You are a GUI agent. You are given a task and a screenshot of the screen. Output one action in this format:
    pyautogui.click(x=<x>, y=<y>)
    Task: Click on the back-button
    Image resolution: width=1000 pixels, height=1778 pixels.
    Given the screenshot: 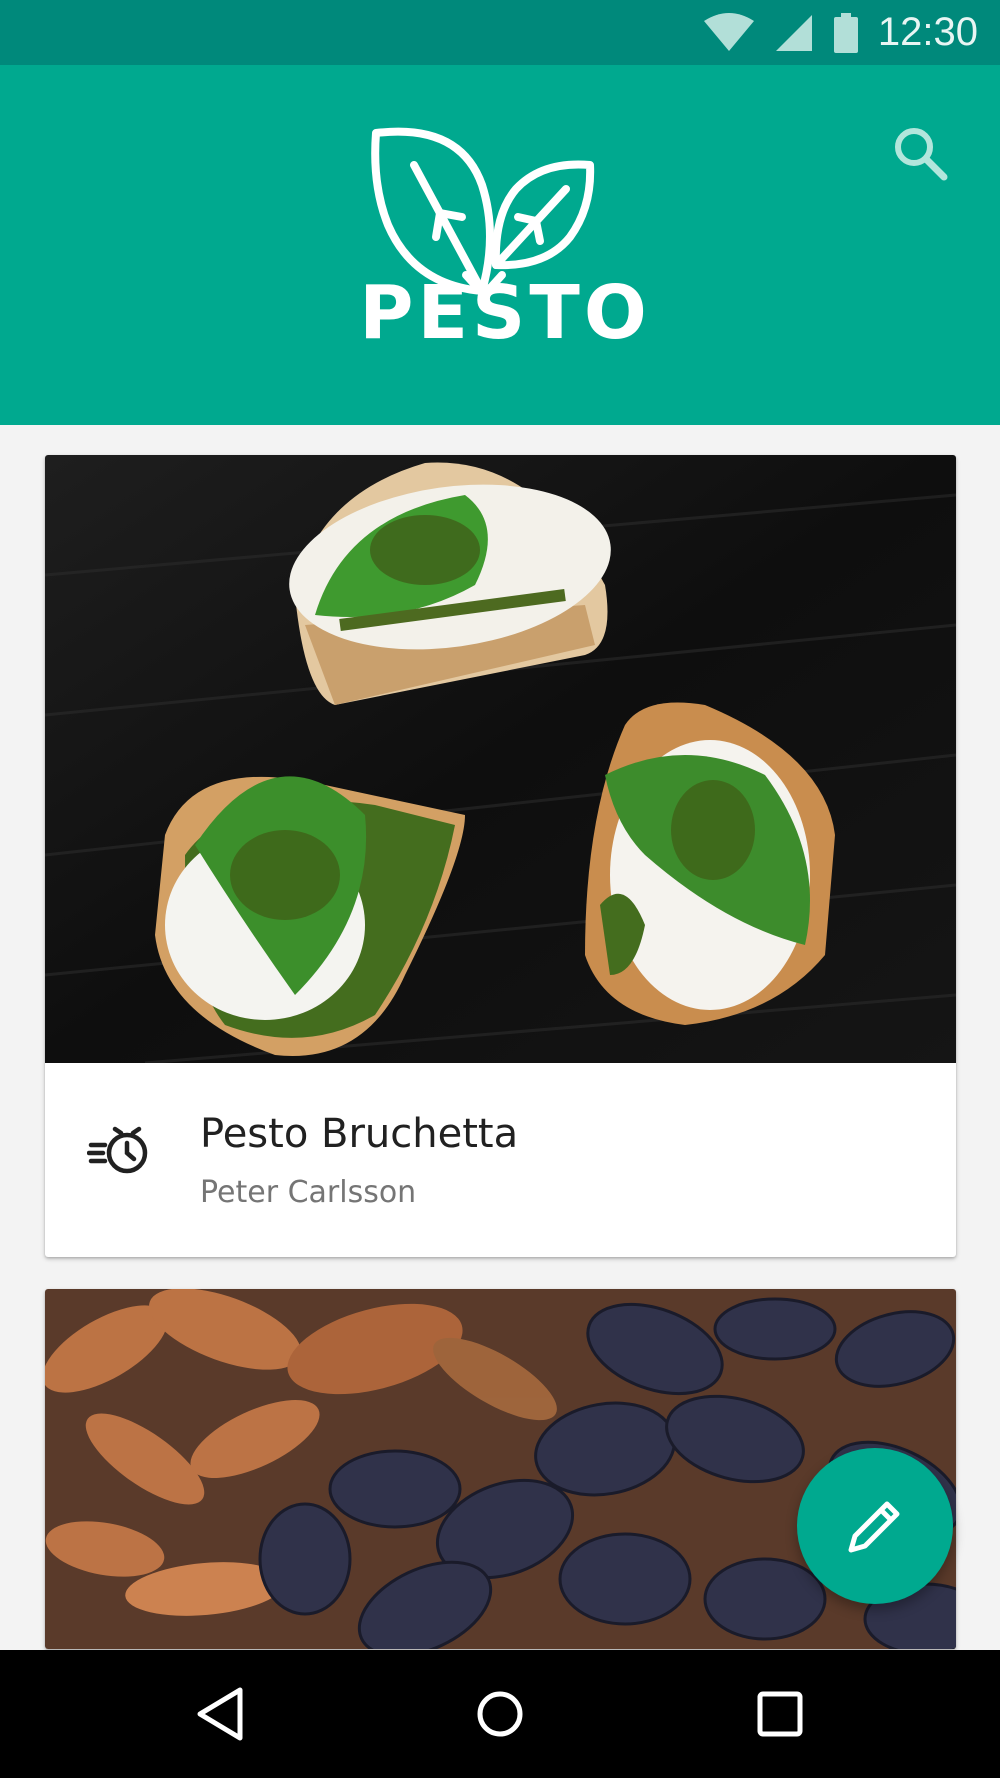 What is the action you would take?
    pyautogui.click(x=222, y=1714)
    